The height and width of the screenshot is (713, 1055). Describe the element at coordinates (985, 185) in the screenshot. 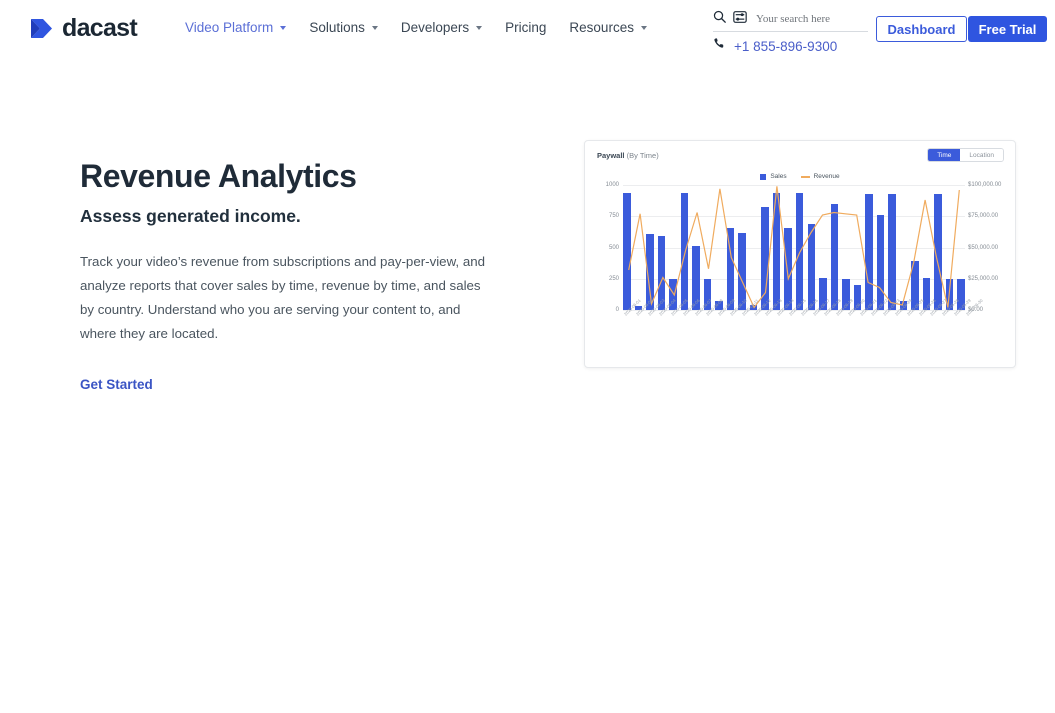

I see `y-tick-right: $100,000.00` at that location.